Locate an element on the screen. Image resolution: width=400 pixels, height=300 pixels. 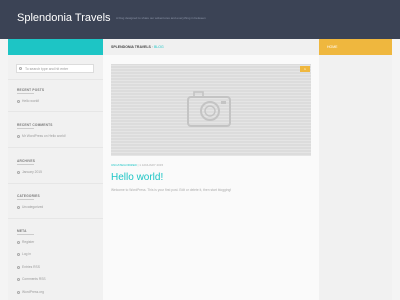
home-link: HOME is located at coordinates (332, 47).